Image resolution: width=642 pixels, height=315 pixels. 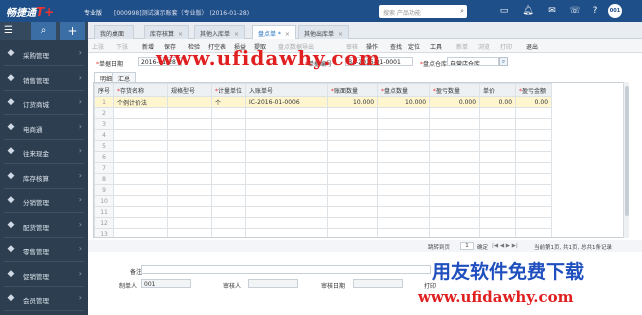 What do you see at coordinates (323, 232) in the screenshot?
I see `table-row: 13` at bounding box center [323, 232].